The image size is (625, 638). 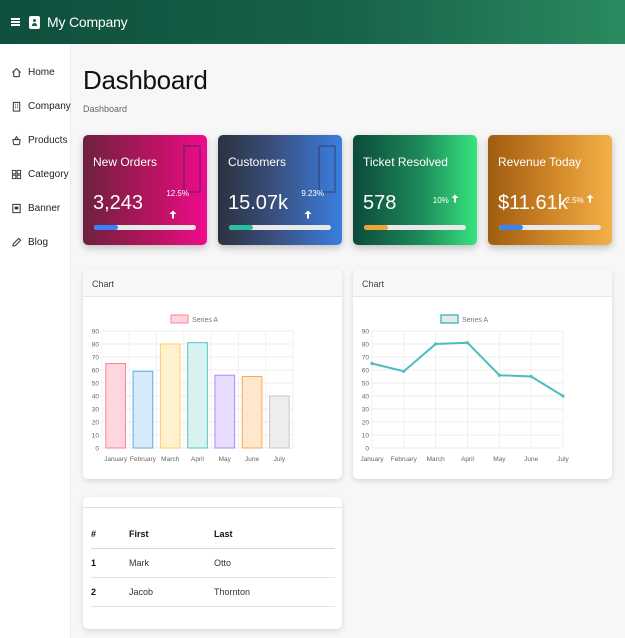 What do you see at coordinates (16, 72) in the screenshot?
I see `home-icon` at bounding box center [16, 72].